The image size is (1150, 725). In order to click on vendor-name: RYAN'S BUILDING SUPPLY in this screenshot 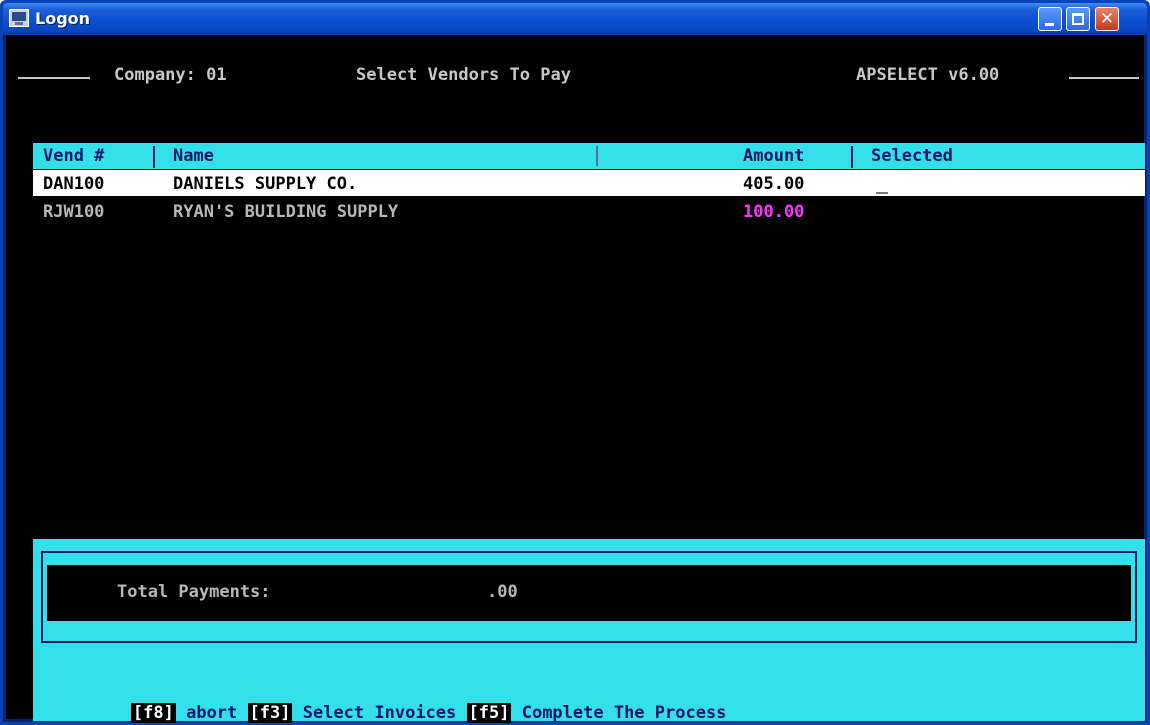, I will do `click(286, 212)`.